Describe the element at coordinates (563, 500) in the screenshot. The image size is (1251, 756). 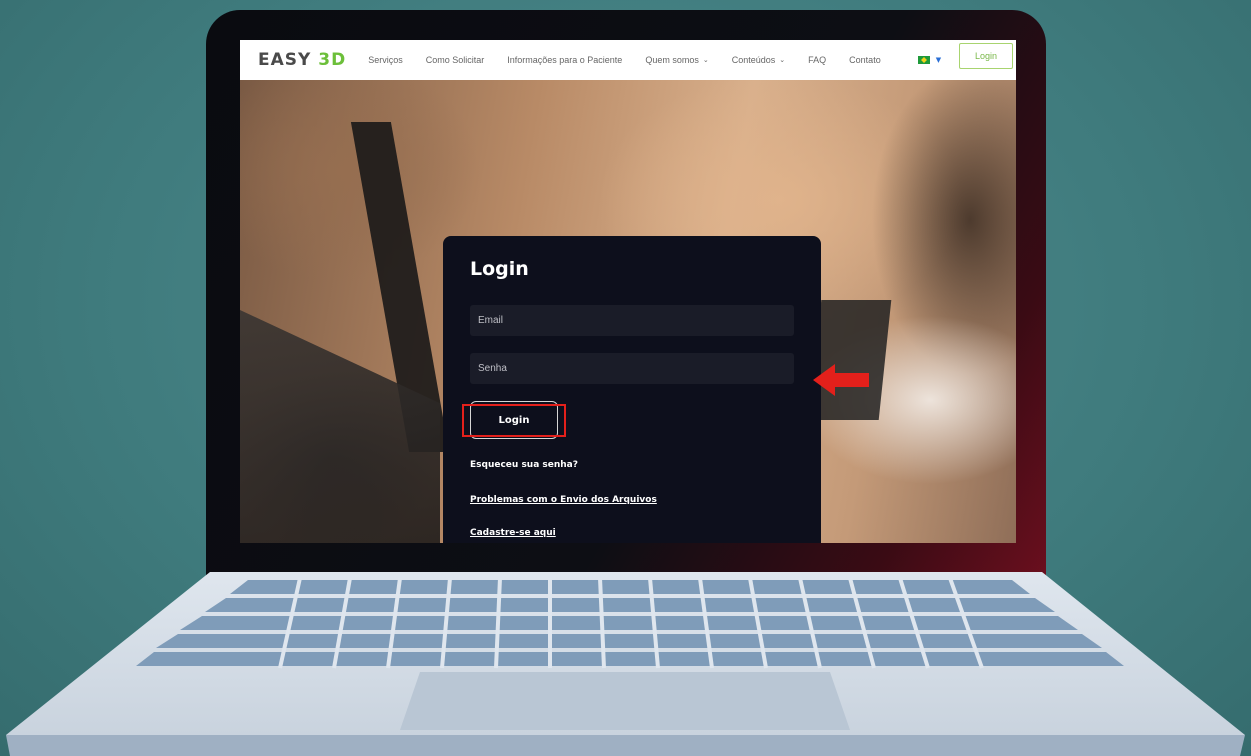
I see `file-upload-problems-link: Problemas com o Envio dos Arquivos` at that location.